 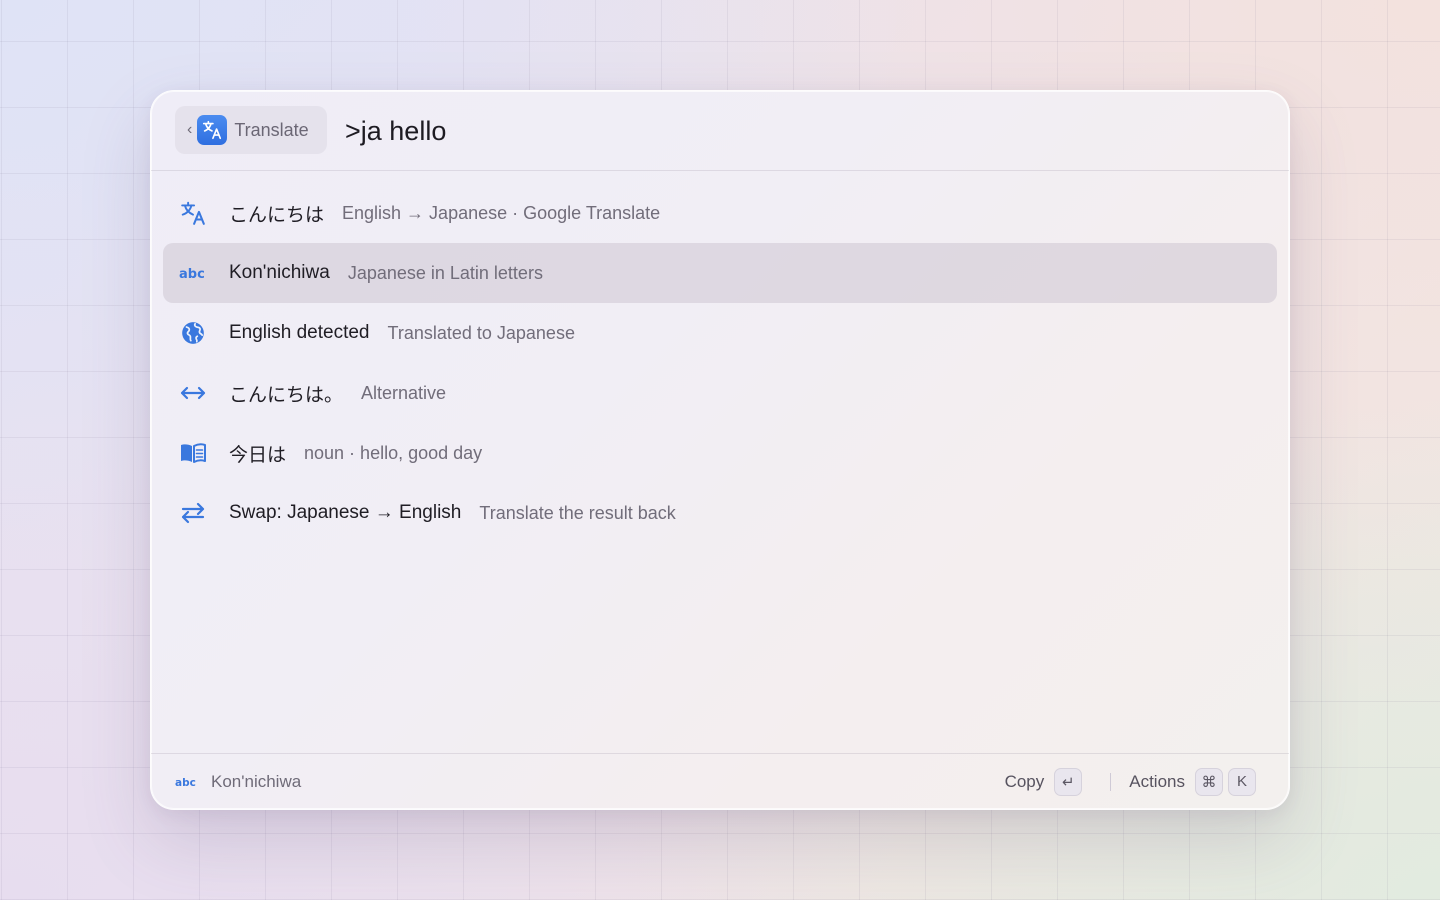 I want to click on result-row-alternative: こんにちは。 Alternative, so click(x=720, y=393).